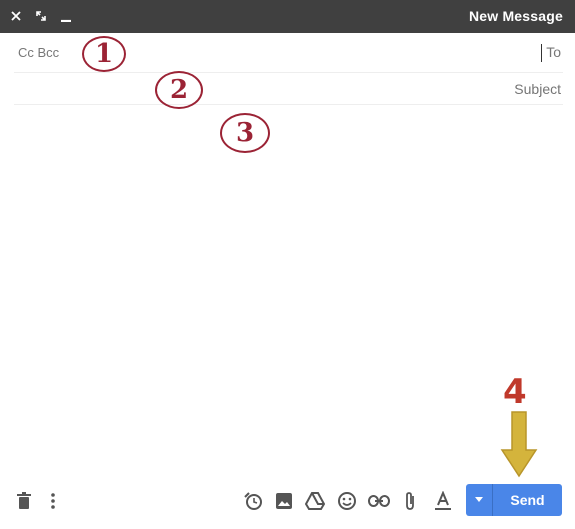 The width and height of the screenshot is (575, 529). Describe the element at coordinates (41, 16) in the screenshot. I see `expand-icon` at that location.